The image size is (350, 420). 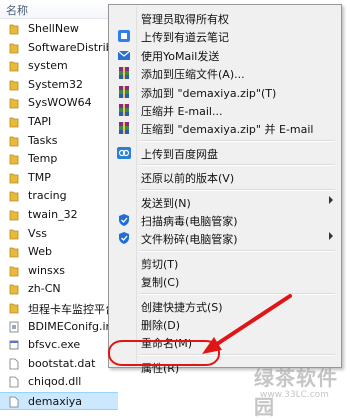 I want to click on yomail-icon, so click(x=124, y=55).